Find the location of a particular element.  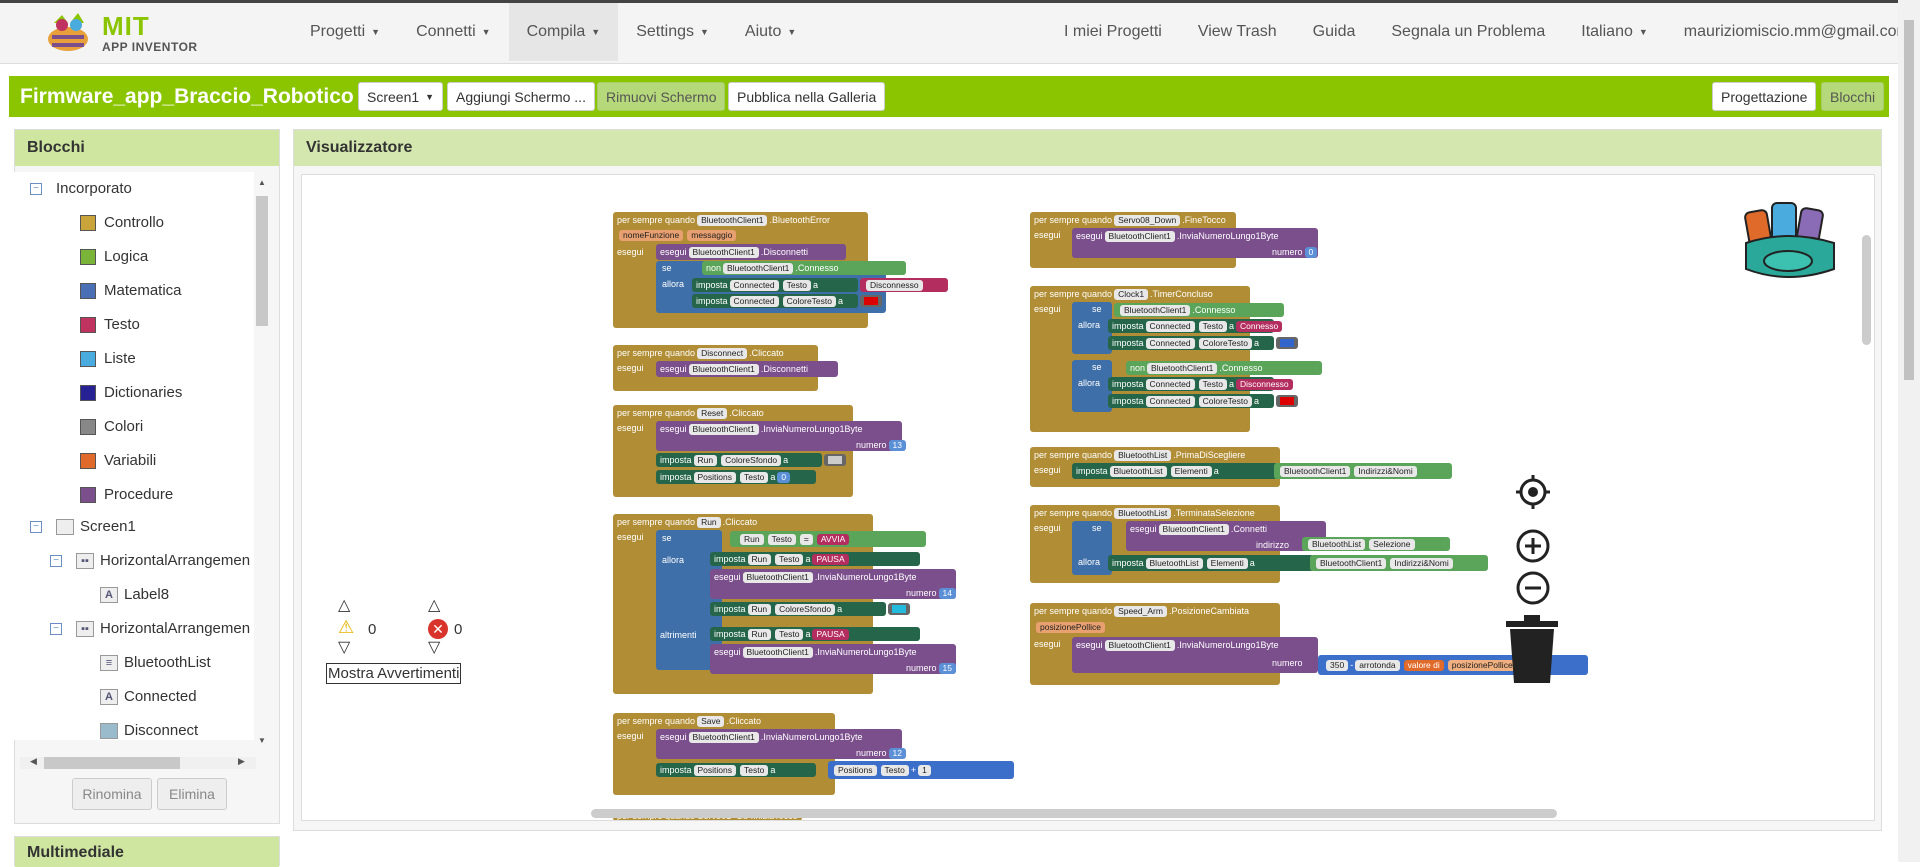

workspace-horizontal-scrollbar is located at coordinates (1074, 813).